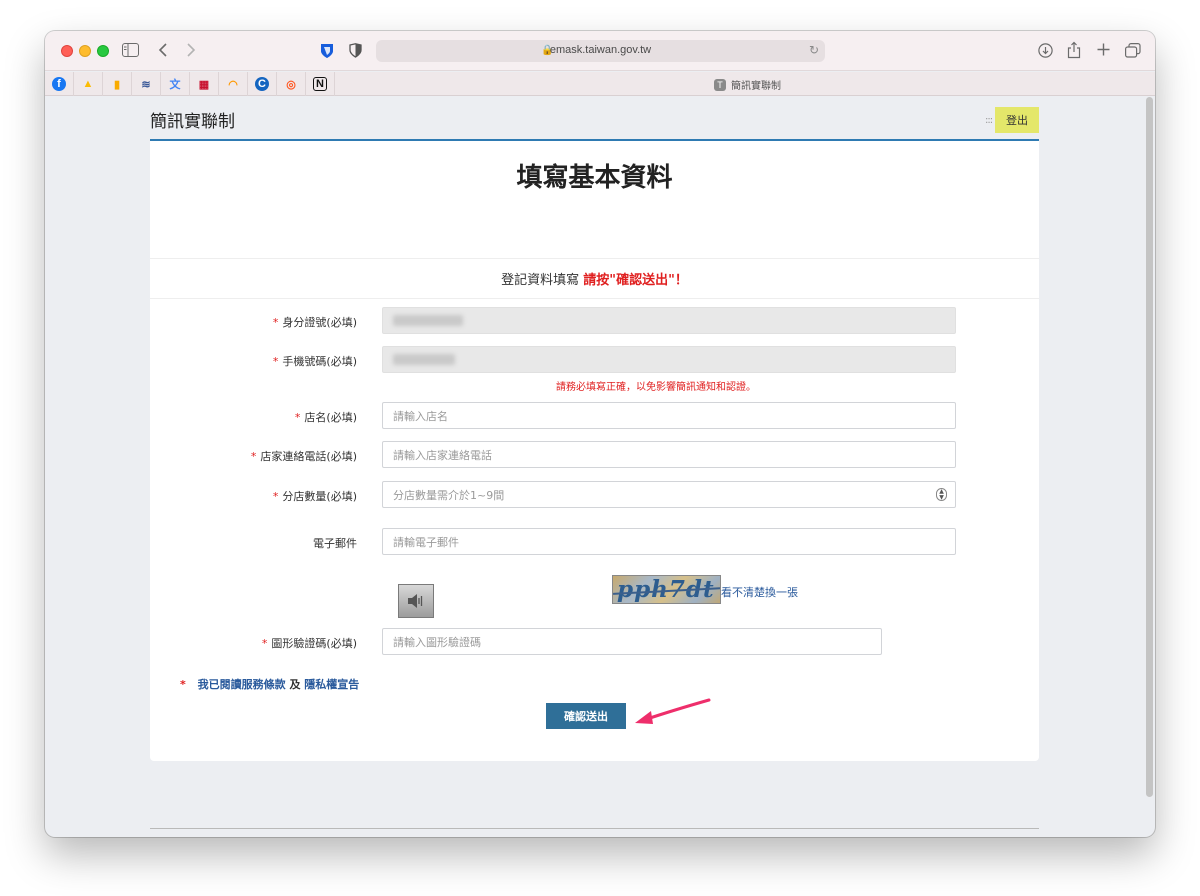  I want to click on store-phone-input: 請輸入店家連絡電話, so click(669, 454).